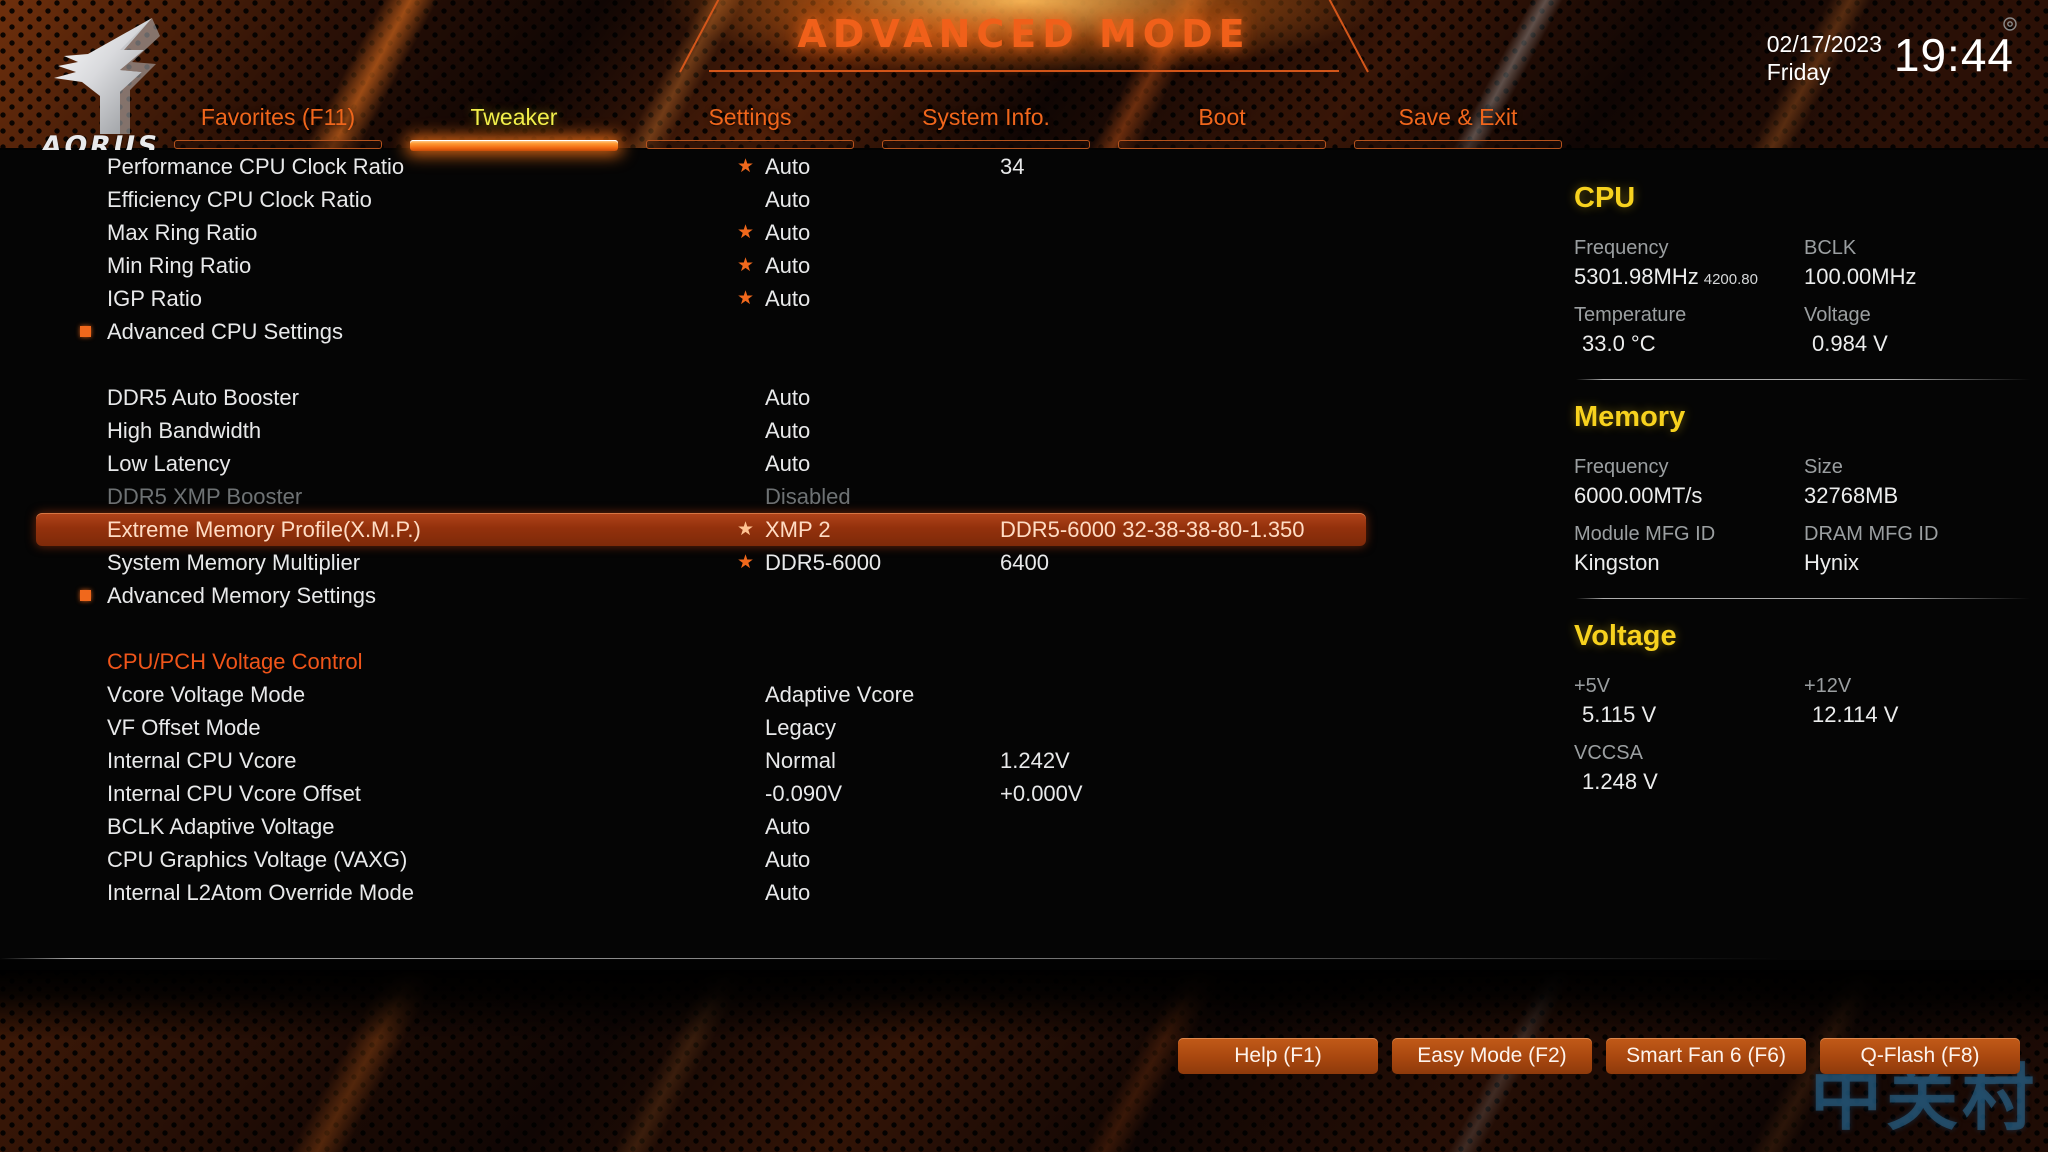 The height and width of the screenshot is (1152, 2048). What do you see at coordinates (986, 126) in the screenshot?
I see `nav-item-system-info: System Info.` at bounding box center [986, 126].